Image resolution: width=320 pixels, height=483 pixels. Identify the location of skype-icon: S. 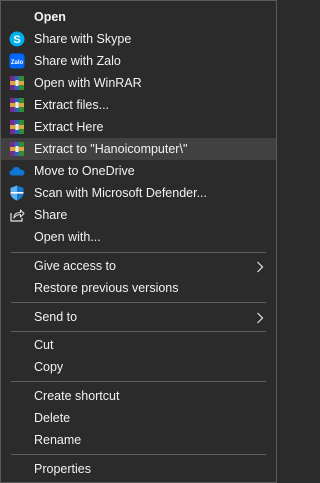
(17, 39).